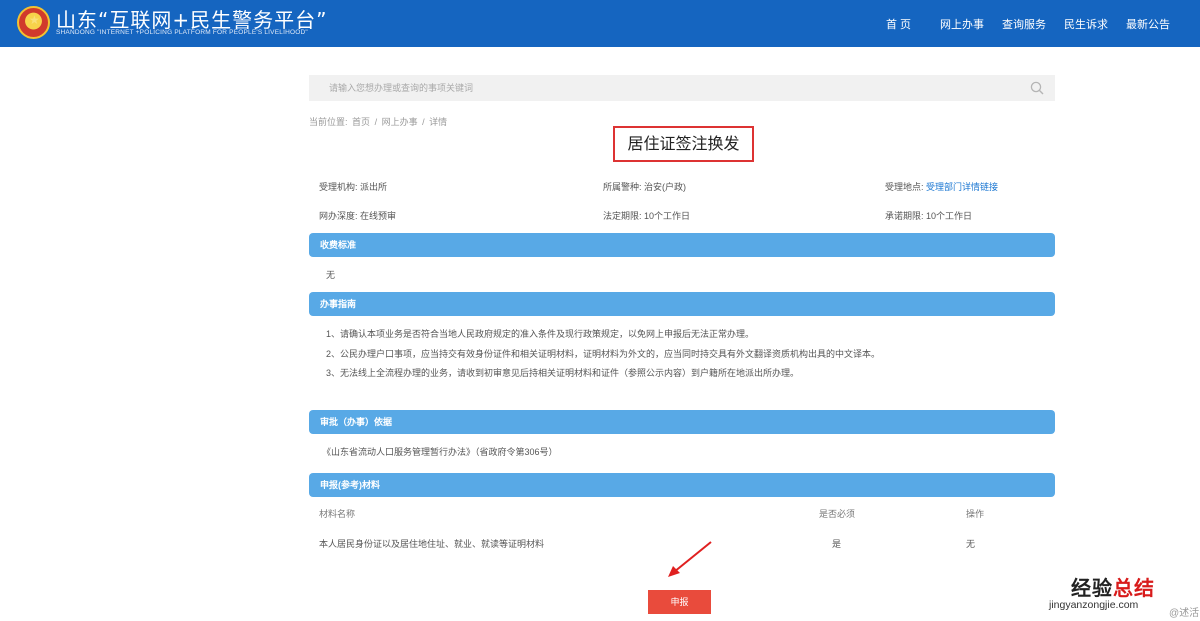 The height and width of the screenshot is (621, 1200). Describe the element at coordinates (338, 187) in the screenshot. I see `agency-label: 受理机构:` at that location.